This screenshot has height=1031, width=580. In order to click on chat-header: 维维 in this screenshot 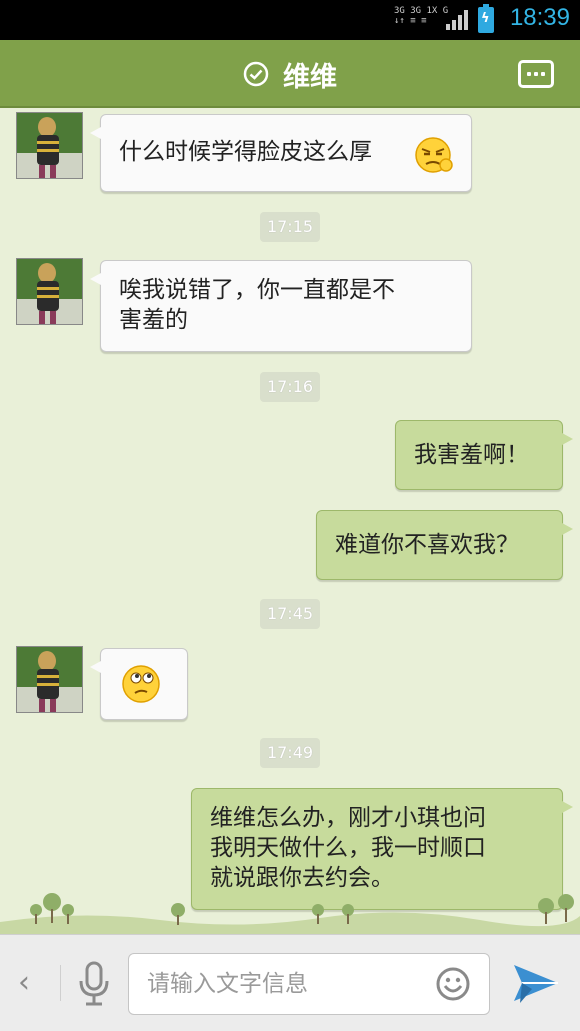, I will do `click(290, 74)`.